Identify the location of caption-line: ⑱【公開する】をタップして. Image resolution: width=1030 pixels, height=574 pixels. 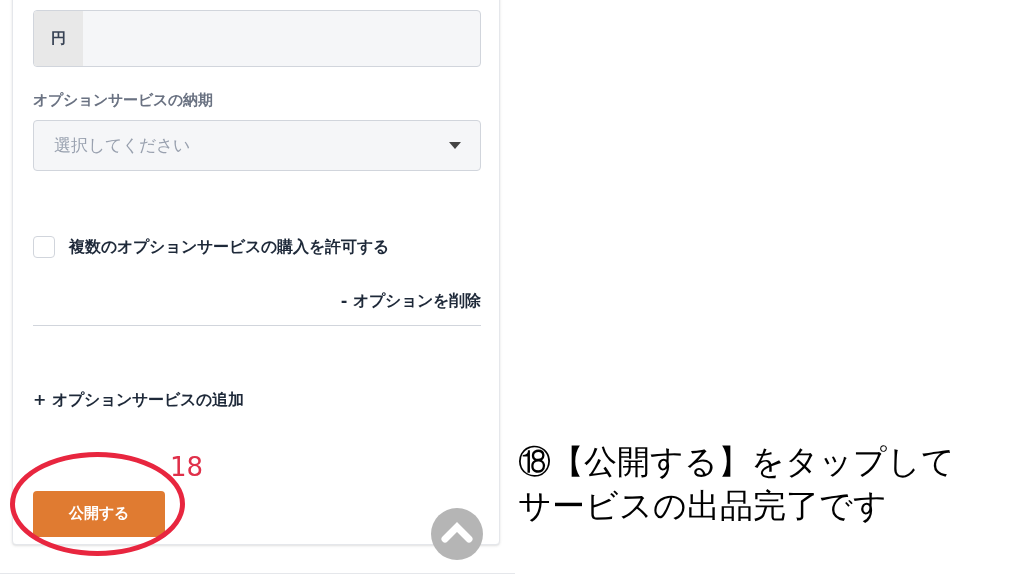
(736, 462).